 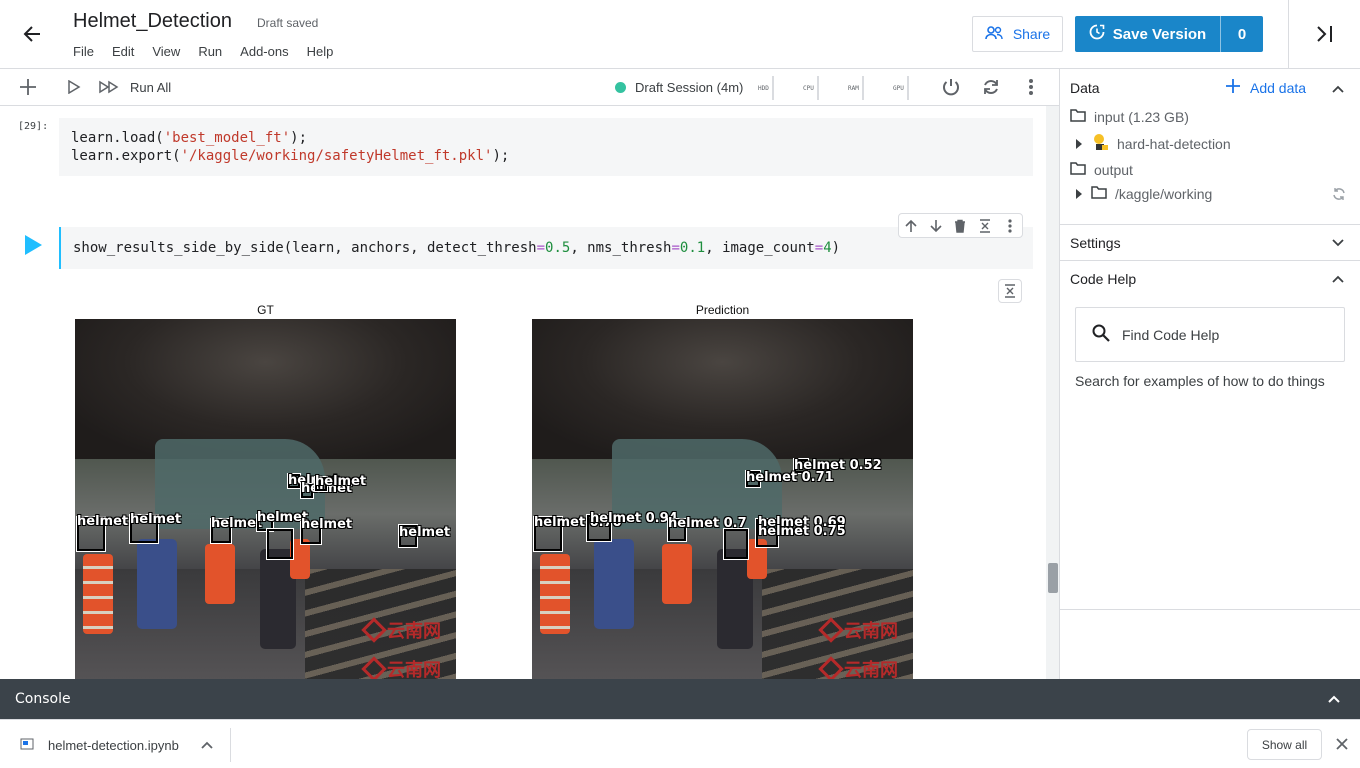 I want to click on add-data-label: Add data, so click(x=1278, y=87).